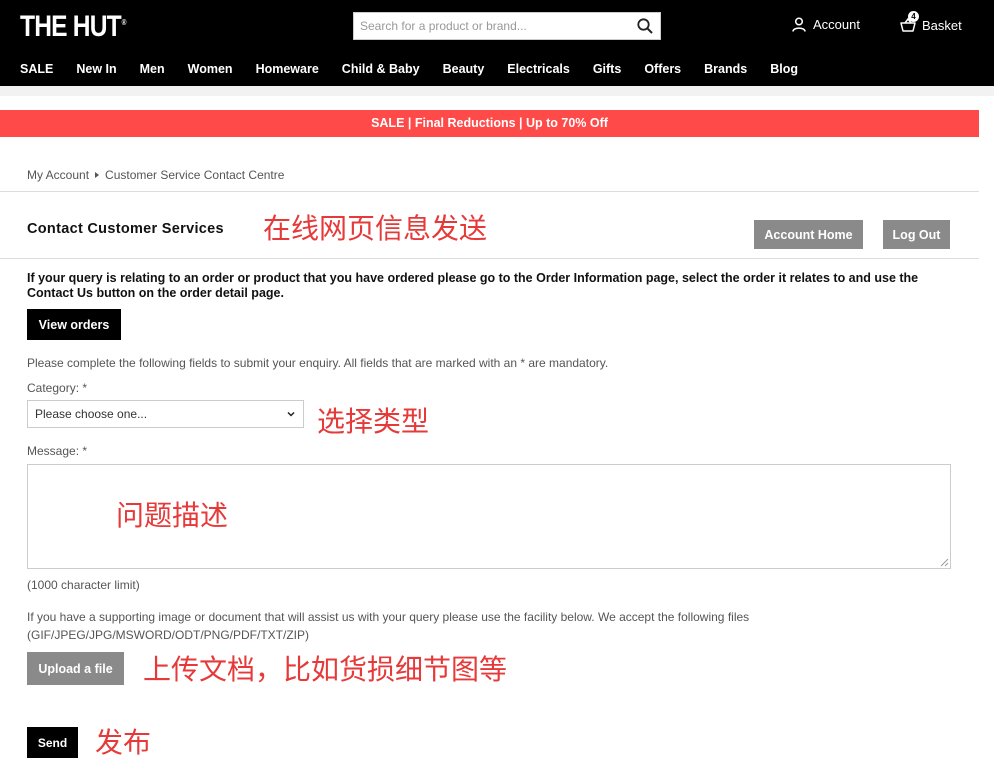  Describe the element at coordinates (125, 229) in the screenshot. I see `page-title: Contact Customer Services` at that location.